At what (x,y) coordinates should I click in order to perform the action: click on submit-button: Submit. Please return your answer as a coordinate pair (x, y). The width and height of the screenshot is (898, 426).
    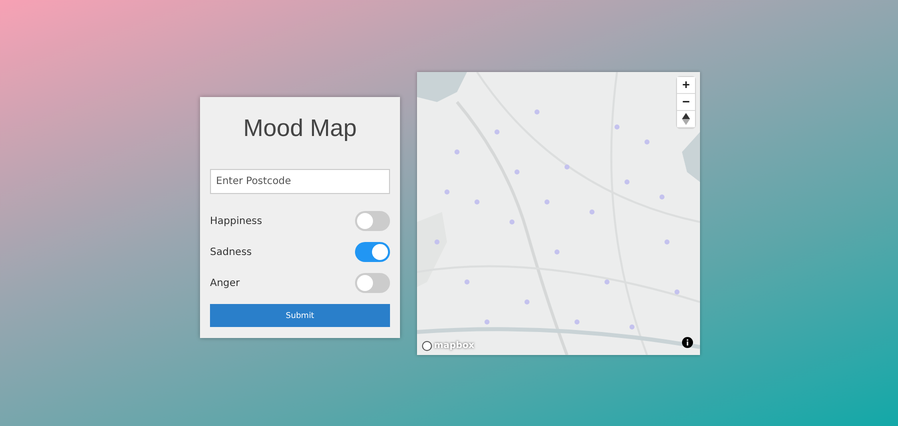
    Looking at the image, I should click on (300, 315).